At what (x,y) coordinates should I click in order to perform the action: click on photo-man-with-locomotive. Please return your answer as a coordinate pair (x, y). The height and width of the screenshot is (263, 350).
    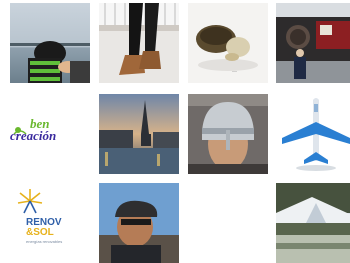
    Looking at the image, I should click on (313, 43).